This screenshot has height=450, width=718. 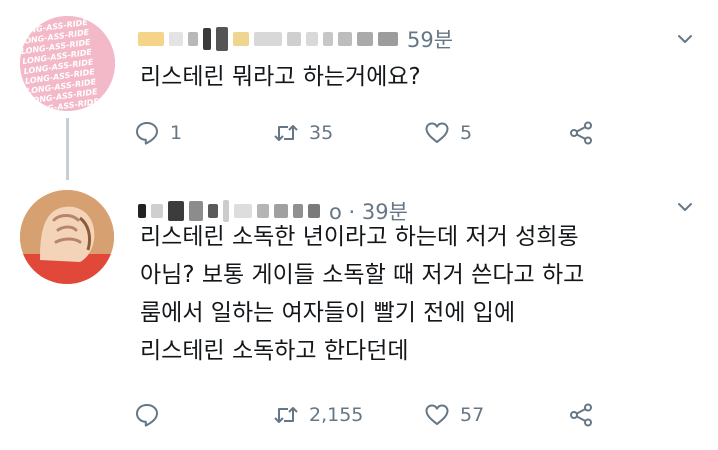 I want to click on retweet-button: 2,155, so click(x=318, y=415).